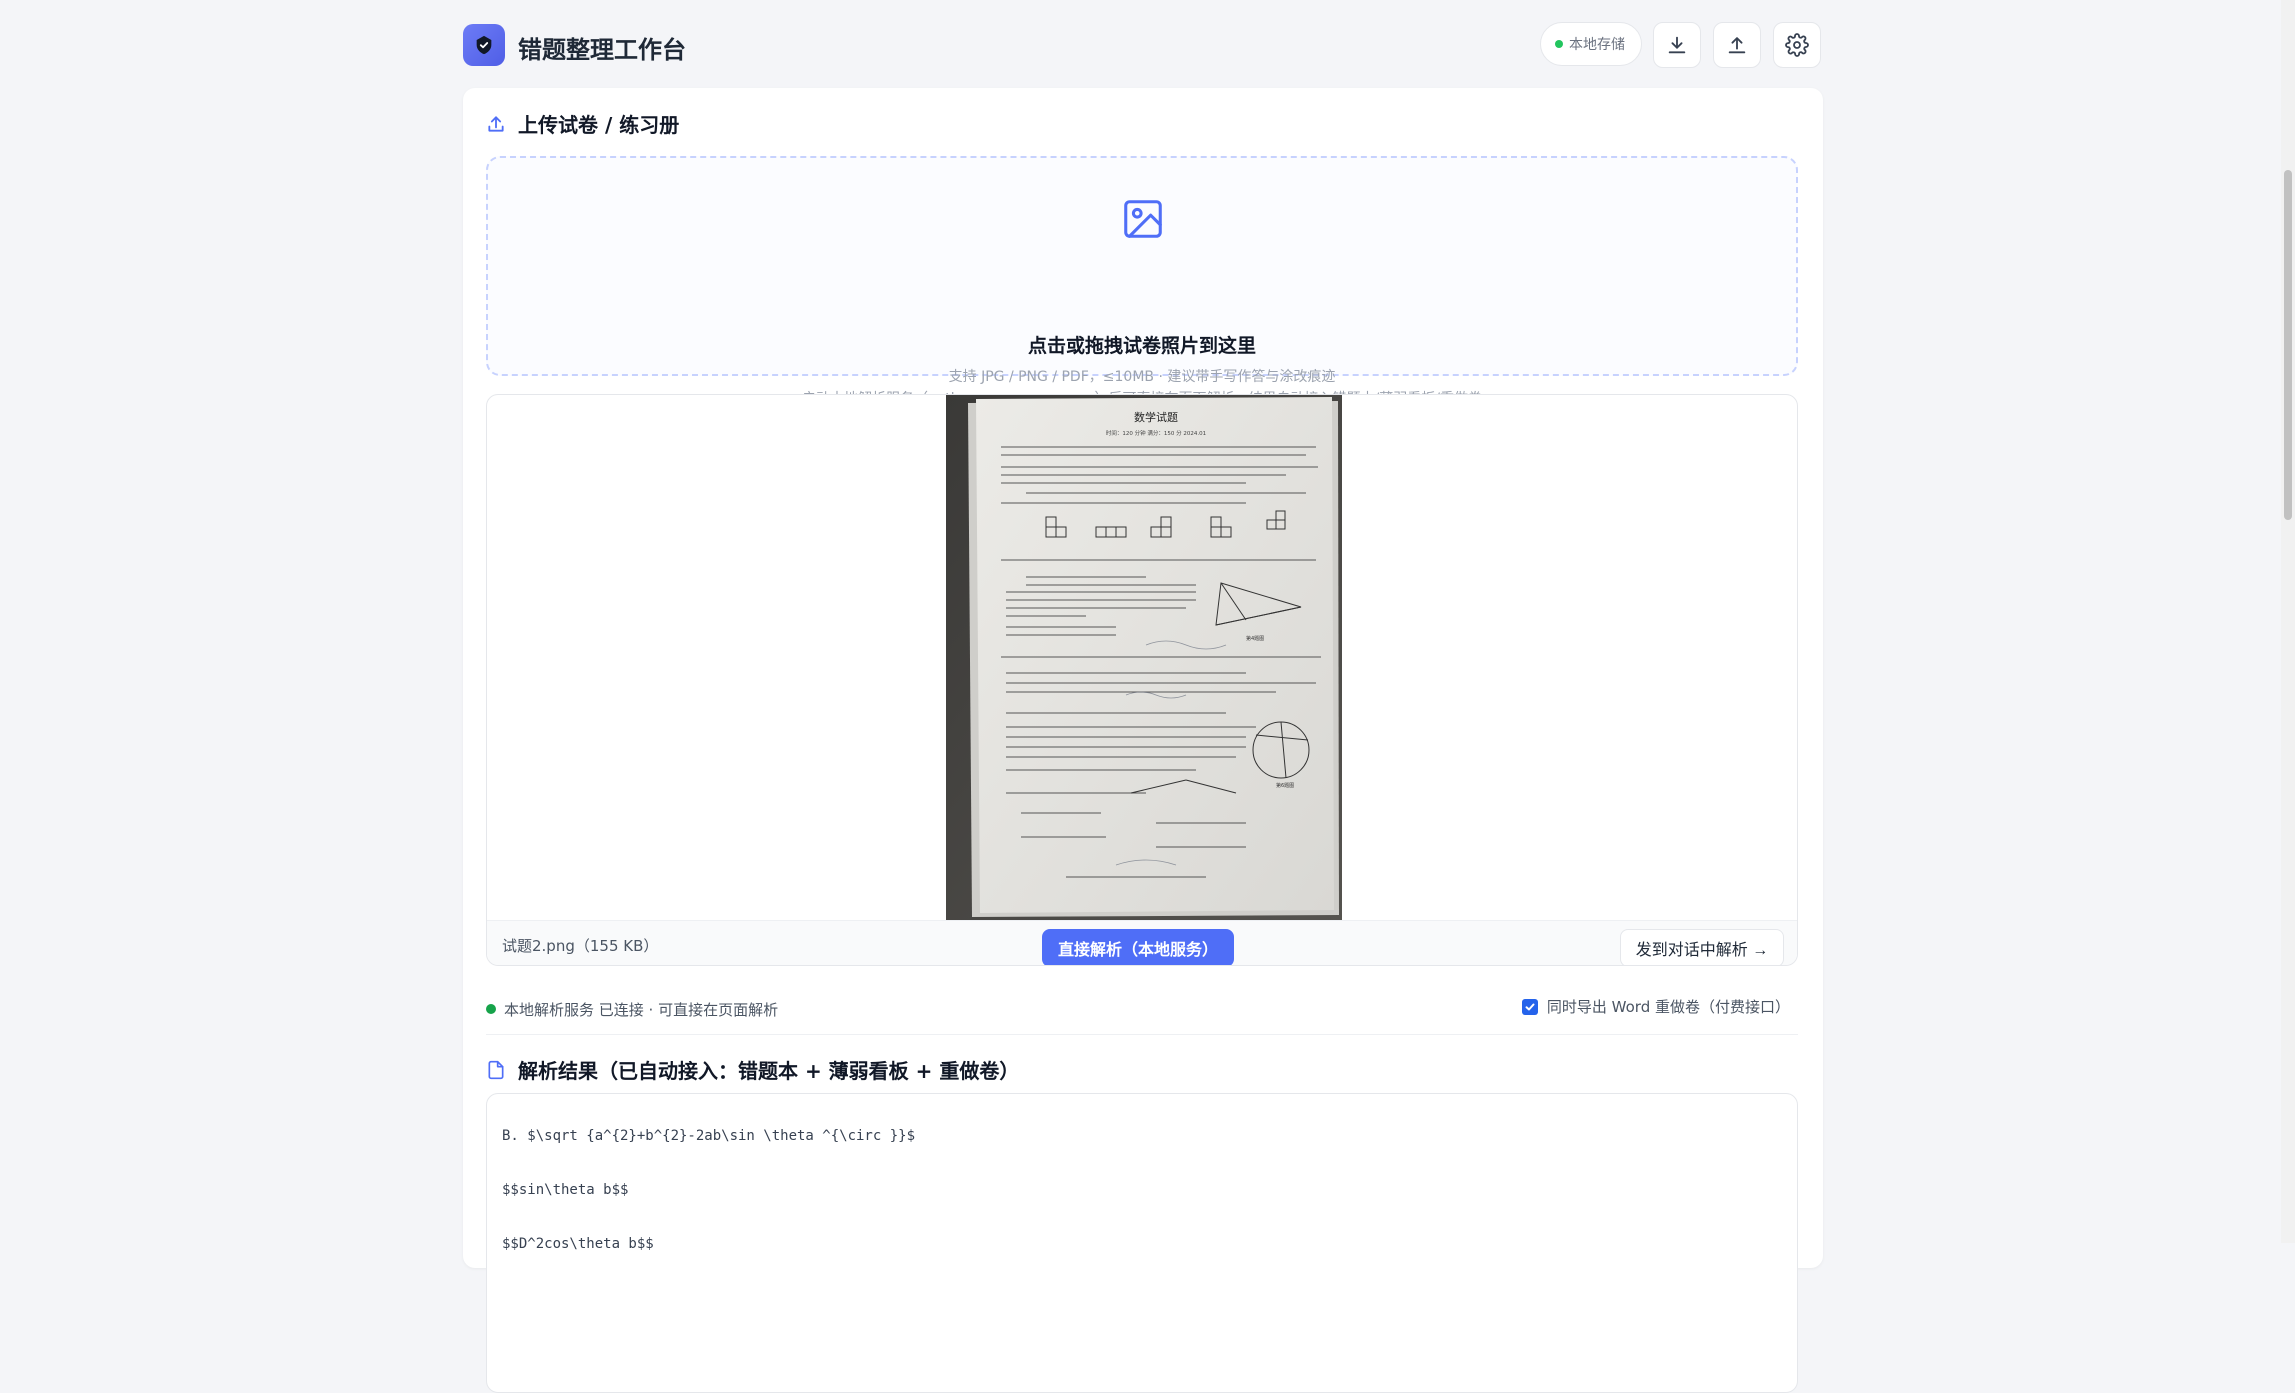 The width and height of the screenshot is (2295, 1393). I want to click on scrollbar-track, so click(2288, 621).